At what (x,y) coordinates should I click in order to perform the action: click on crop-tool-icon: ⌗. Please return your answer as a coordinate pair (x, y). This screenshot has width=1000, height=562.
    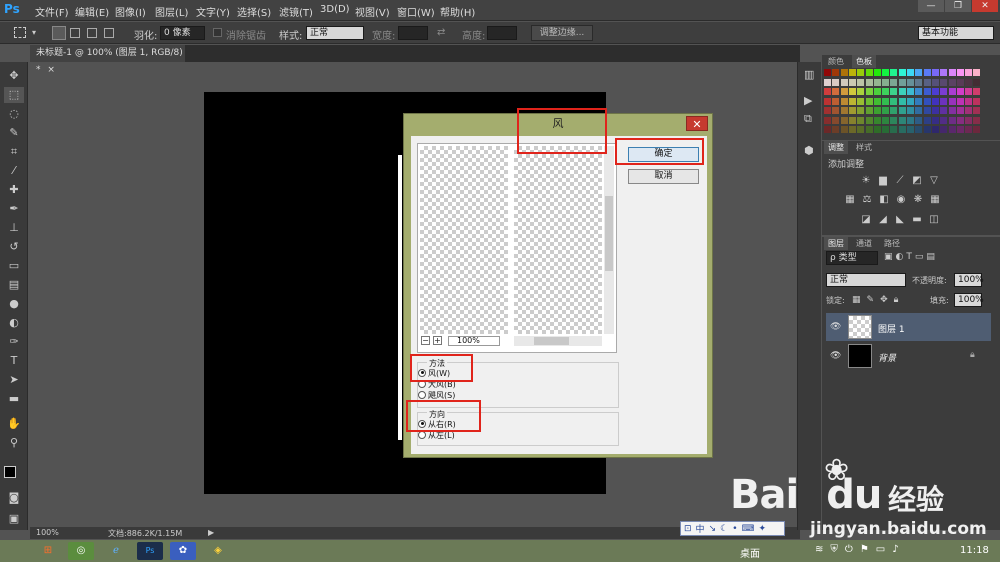
    Looking at the image, I should click on (14, 152).